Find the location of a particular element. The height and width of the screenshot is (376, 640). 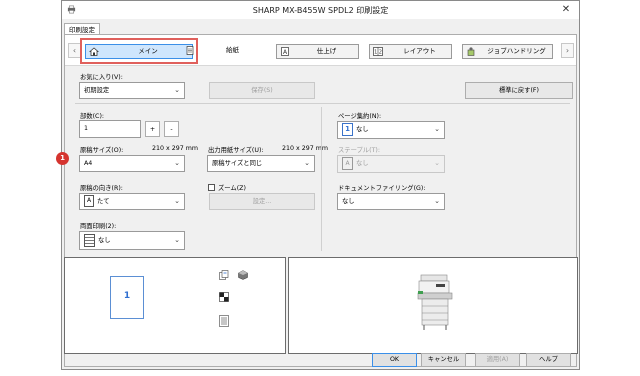

staple-label: ステープル(T): is located at coordinates (359, 150).